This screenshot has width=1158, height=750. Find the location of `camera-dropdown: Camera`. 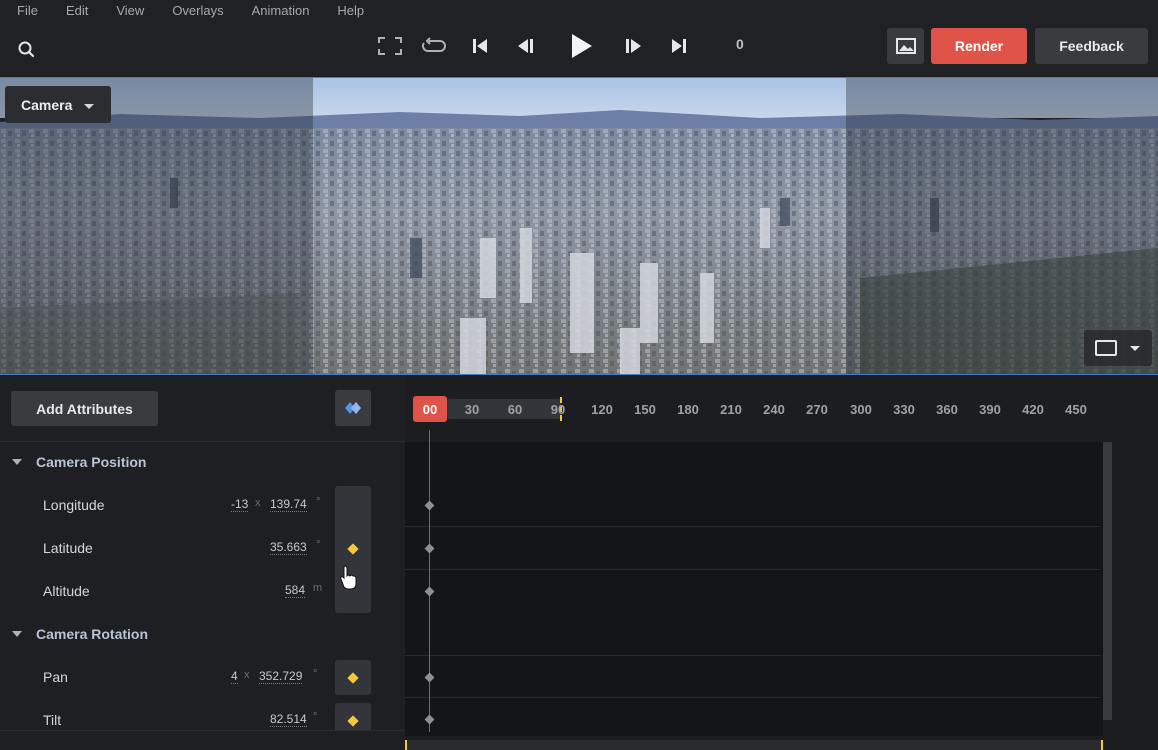

camera-dropdown: Camera is located at coordinates (58, 104).